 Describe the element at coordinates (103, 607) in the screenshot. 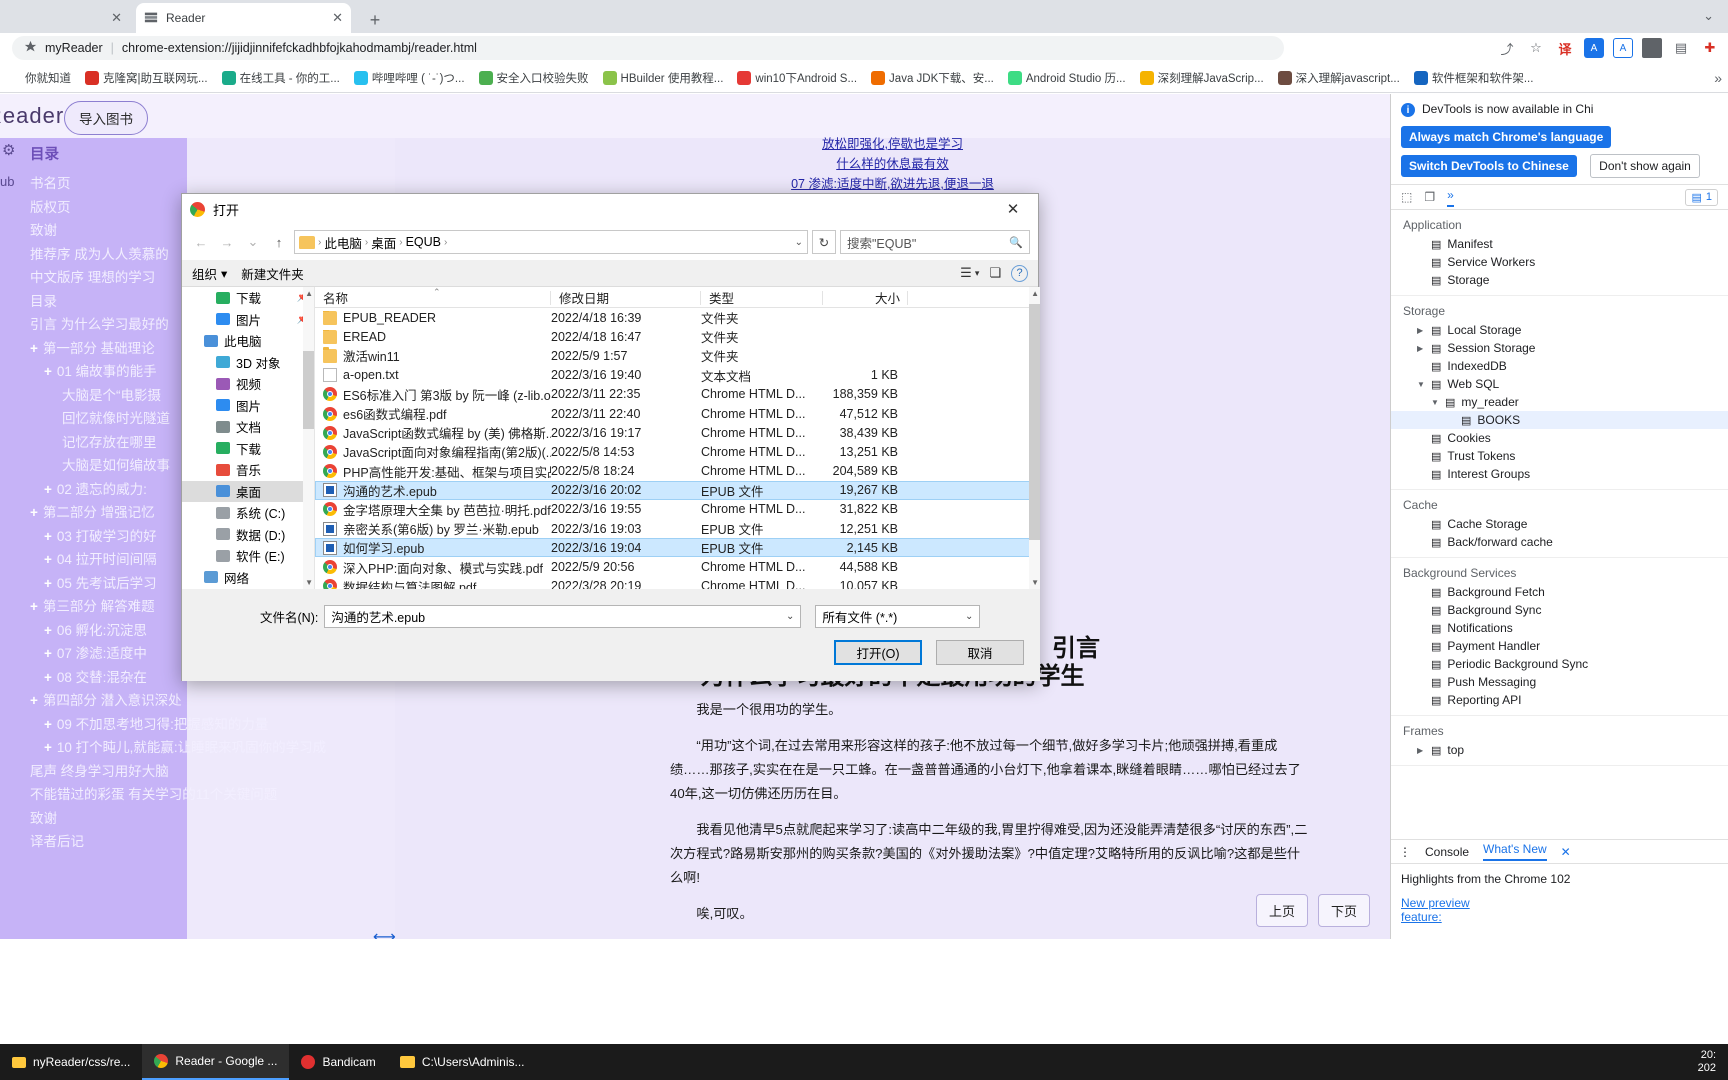

I see `toc-item: + 第三部分 解答难题` at that location.